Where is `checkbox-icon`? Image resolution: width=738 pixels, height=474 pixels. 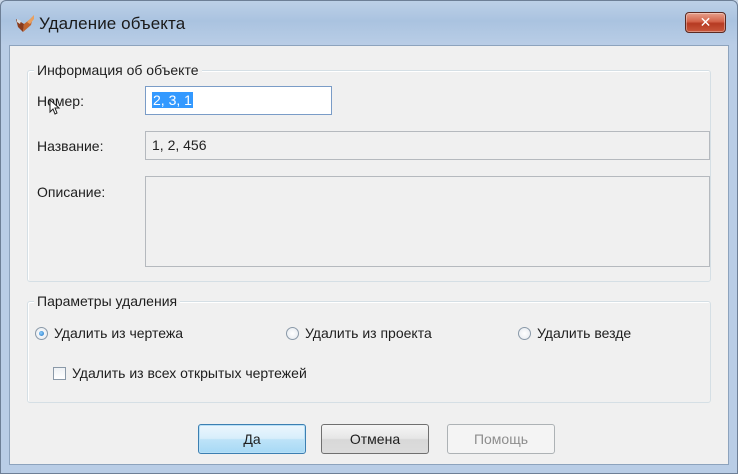
checkbox-icon is located at coordinates (59, 373).